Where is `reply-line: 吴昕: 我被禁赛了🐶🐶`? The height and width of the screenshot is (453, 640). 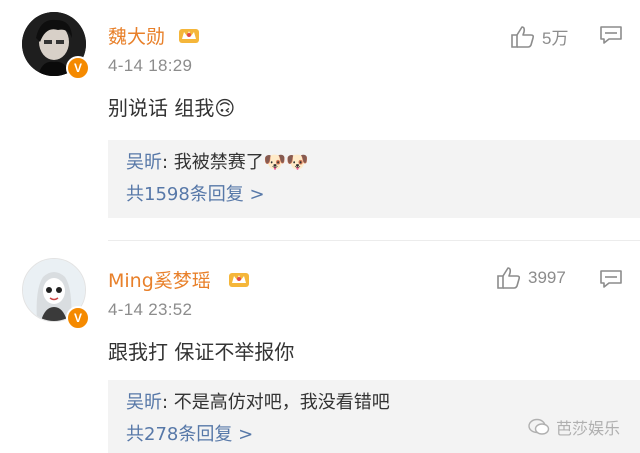
reply-line: 吴昕: 我被禁赛了🐶🐶 is located at coordinates (217, 162).